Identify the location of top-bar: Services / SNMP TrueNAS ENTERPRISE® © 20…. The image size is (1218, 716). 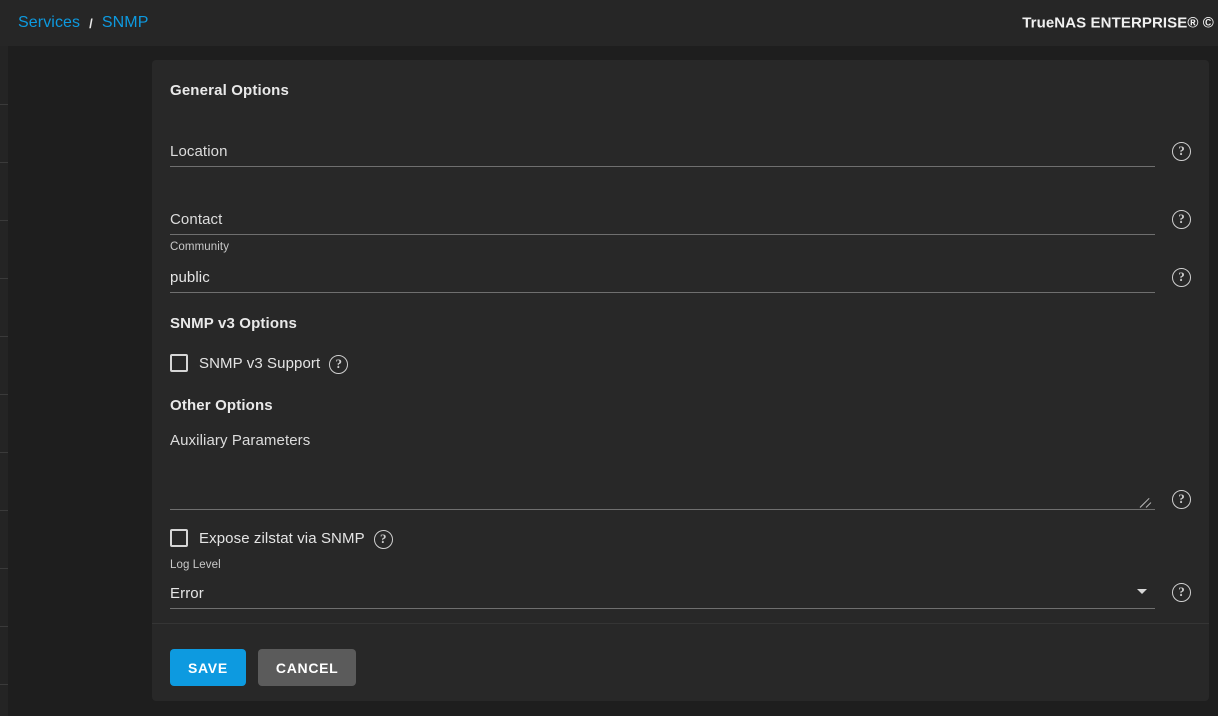
(609, 23).